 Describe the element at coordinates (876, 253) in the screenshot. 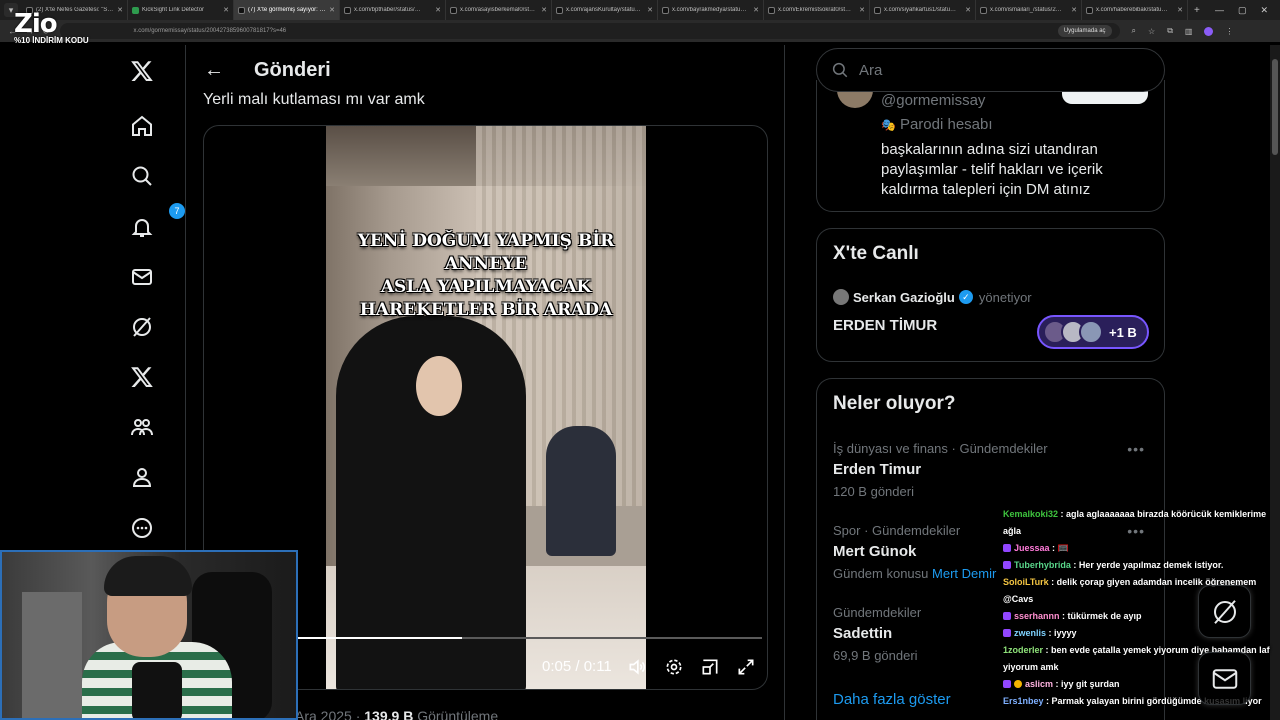

I see `live-title: X'te Canlı` at that location.